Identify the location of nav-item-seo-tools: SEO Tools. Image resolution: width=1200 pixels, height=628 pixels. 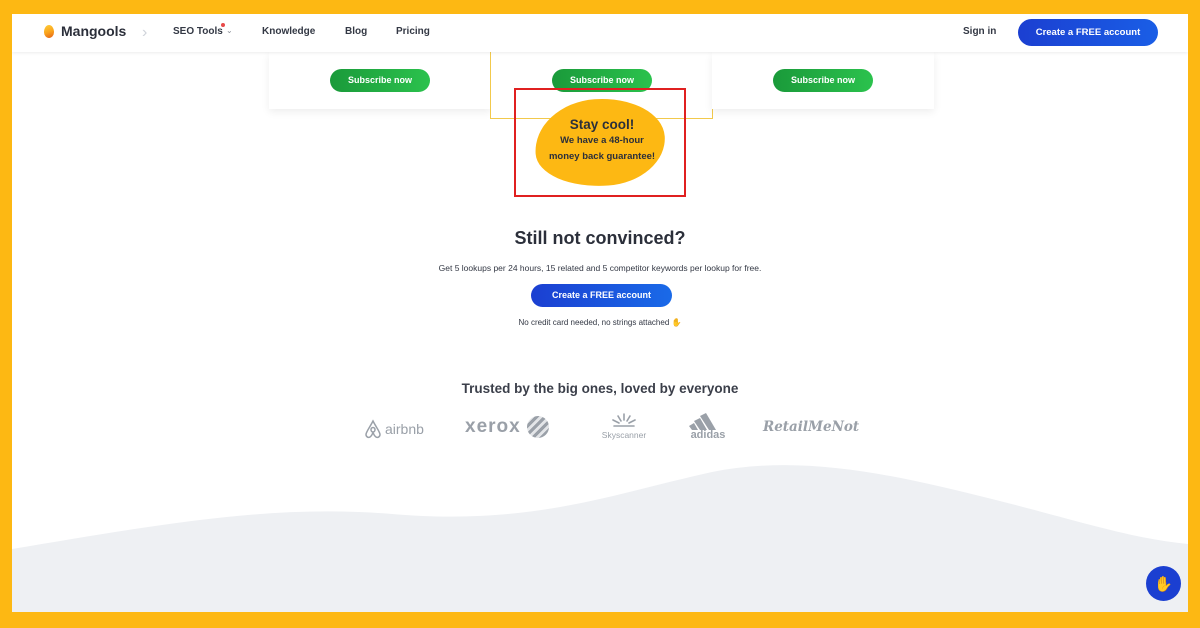
(198, 31).